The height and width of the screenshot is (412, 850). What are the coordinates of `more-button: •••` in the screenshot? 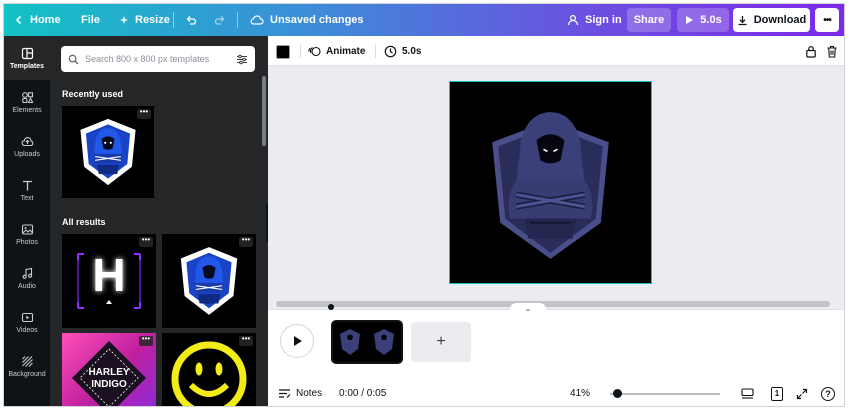 It's located at (827, 20).